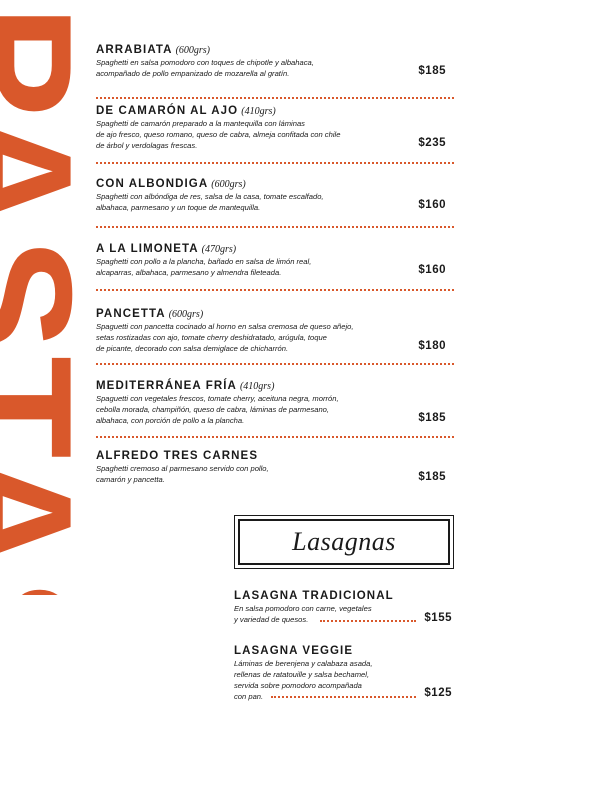 The height and width of the screenshot is (792, 612). What do you see at coordinates (186, 111) in the screenshot?
I see `item-name: DE CAMARÓN AL AJO (410grs)` at bounding box center [186, 111].